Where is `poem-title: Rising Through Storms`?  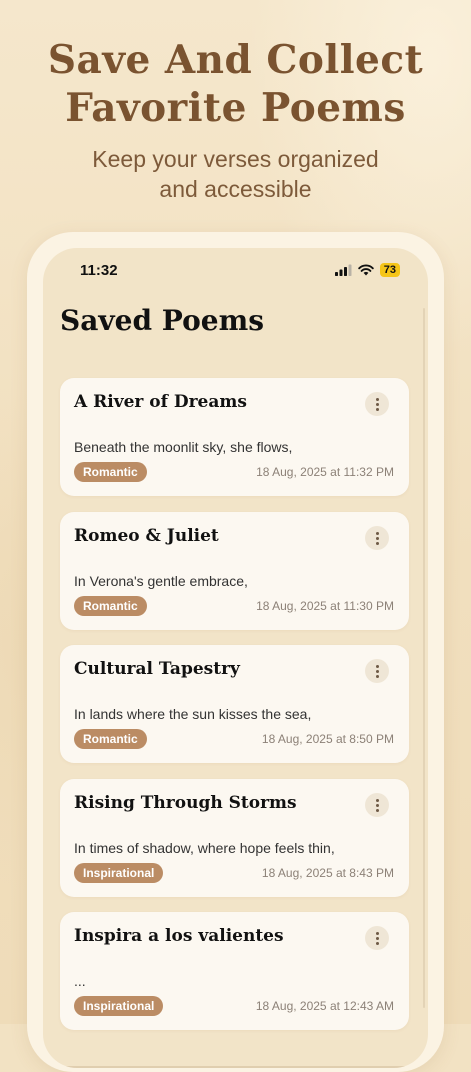
poem-title: Rising Through Storms is located at coordinates (185, 803).